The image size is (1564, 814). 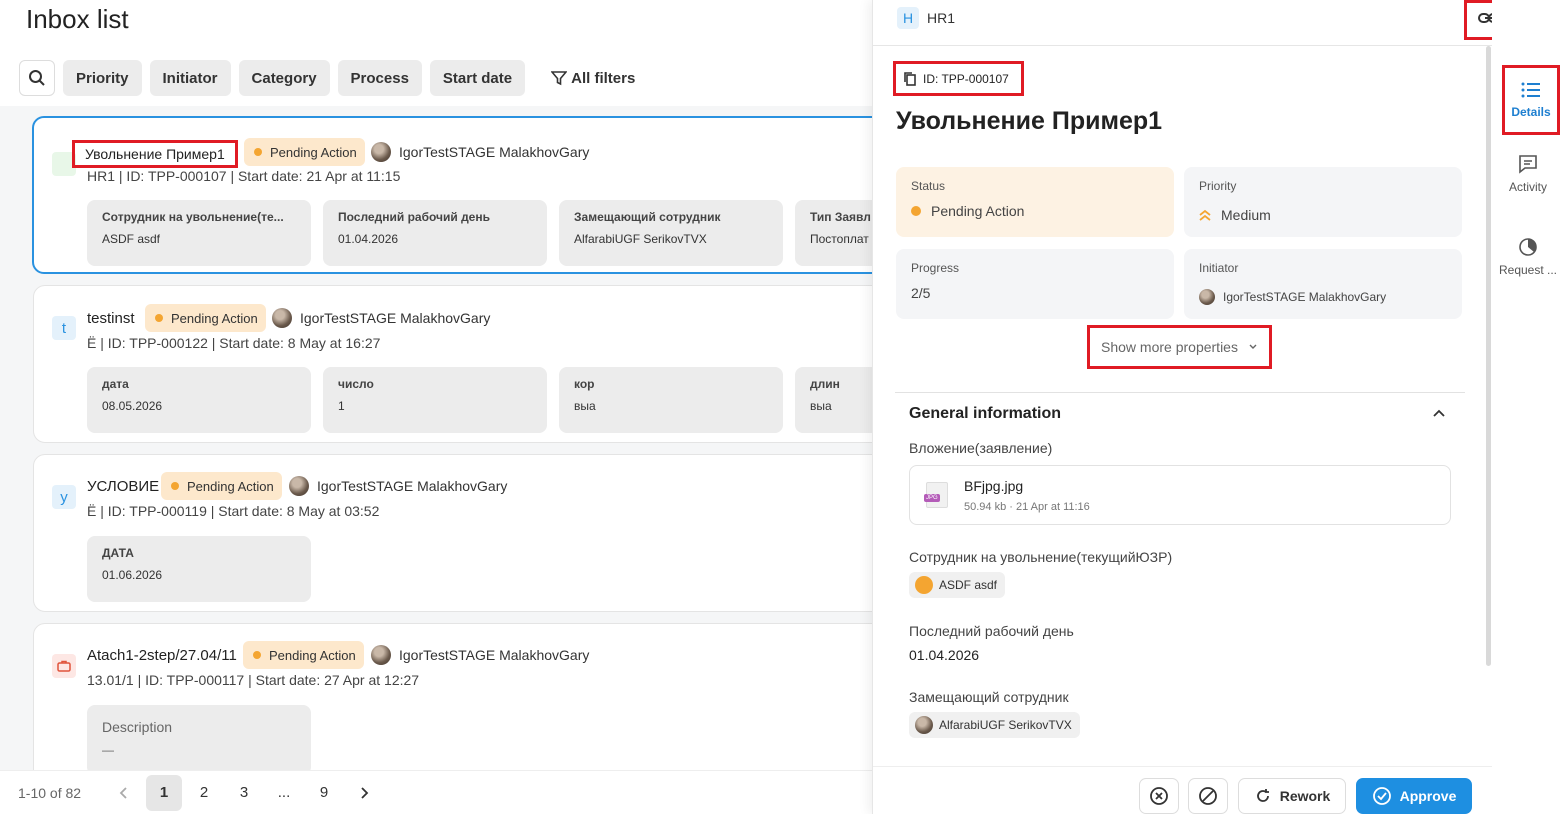 What do you see at coordinates (477, 78) in the screenshot?
I see `filter-start-date: Start date` at bounding box center [477, 78].